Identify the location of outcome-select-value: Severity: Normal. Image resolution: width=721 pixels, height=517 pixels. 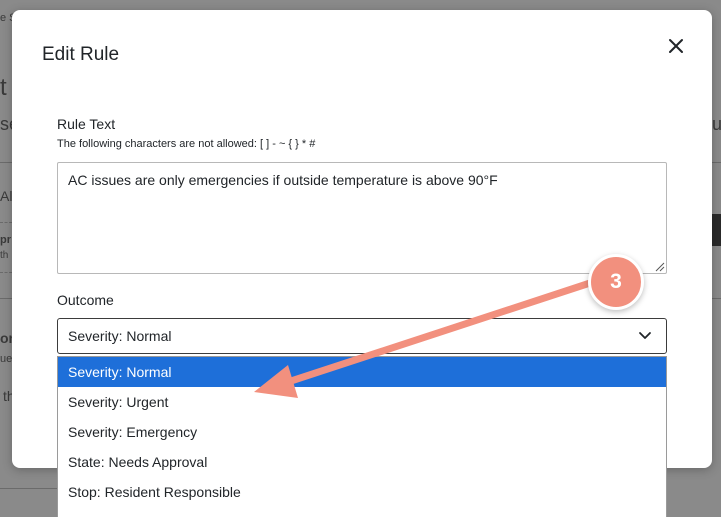
(120, 336).